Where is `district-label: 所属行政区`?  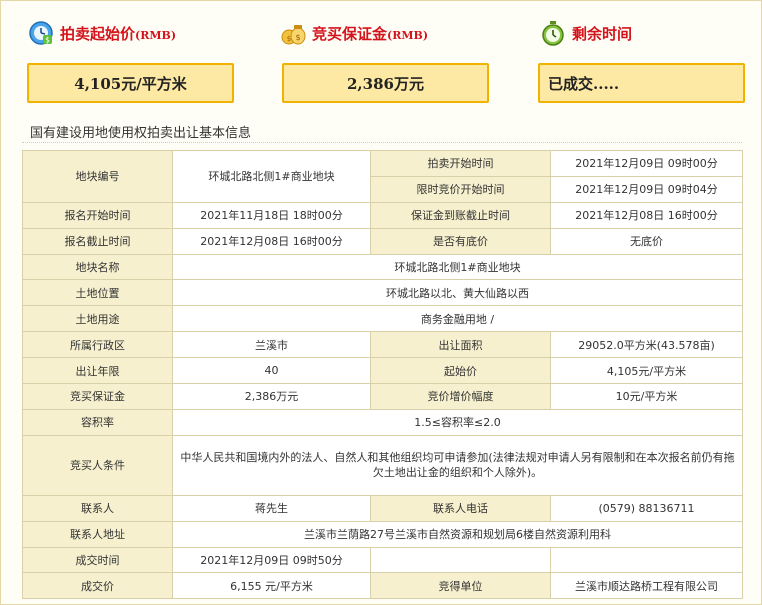 district-label: 所属行政区 is located at coordinates (97, 345).